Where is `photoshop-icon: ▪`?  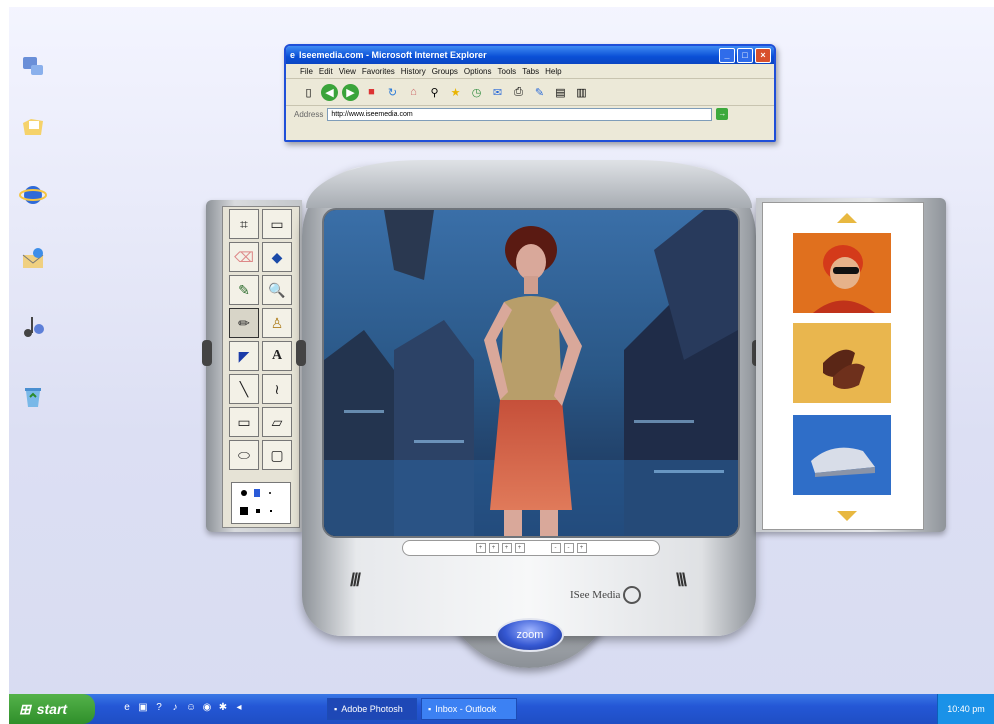
photoshop-icon: ▪ is located at coordinates (336, 709).